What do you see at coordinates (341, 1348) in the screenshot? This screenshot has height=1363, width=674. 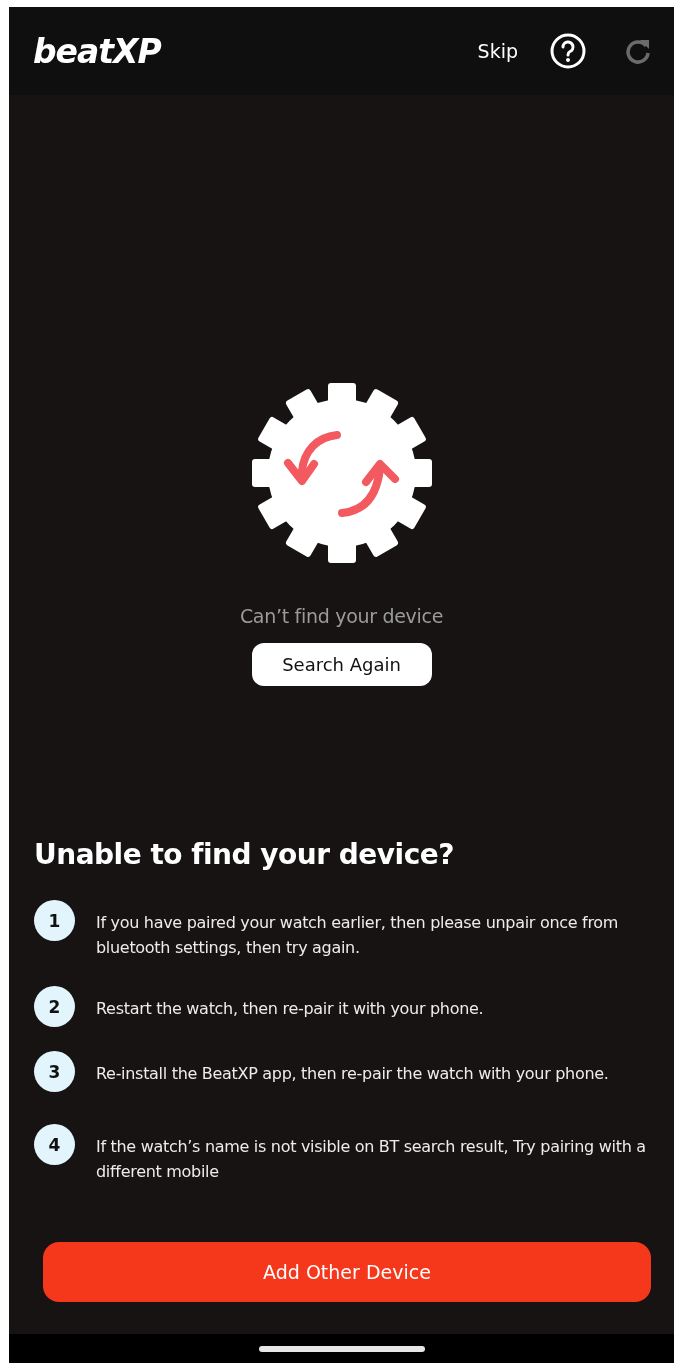 I see `home-indicator` at bounding box center [341, 1348].